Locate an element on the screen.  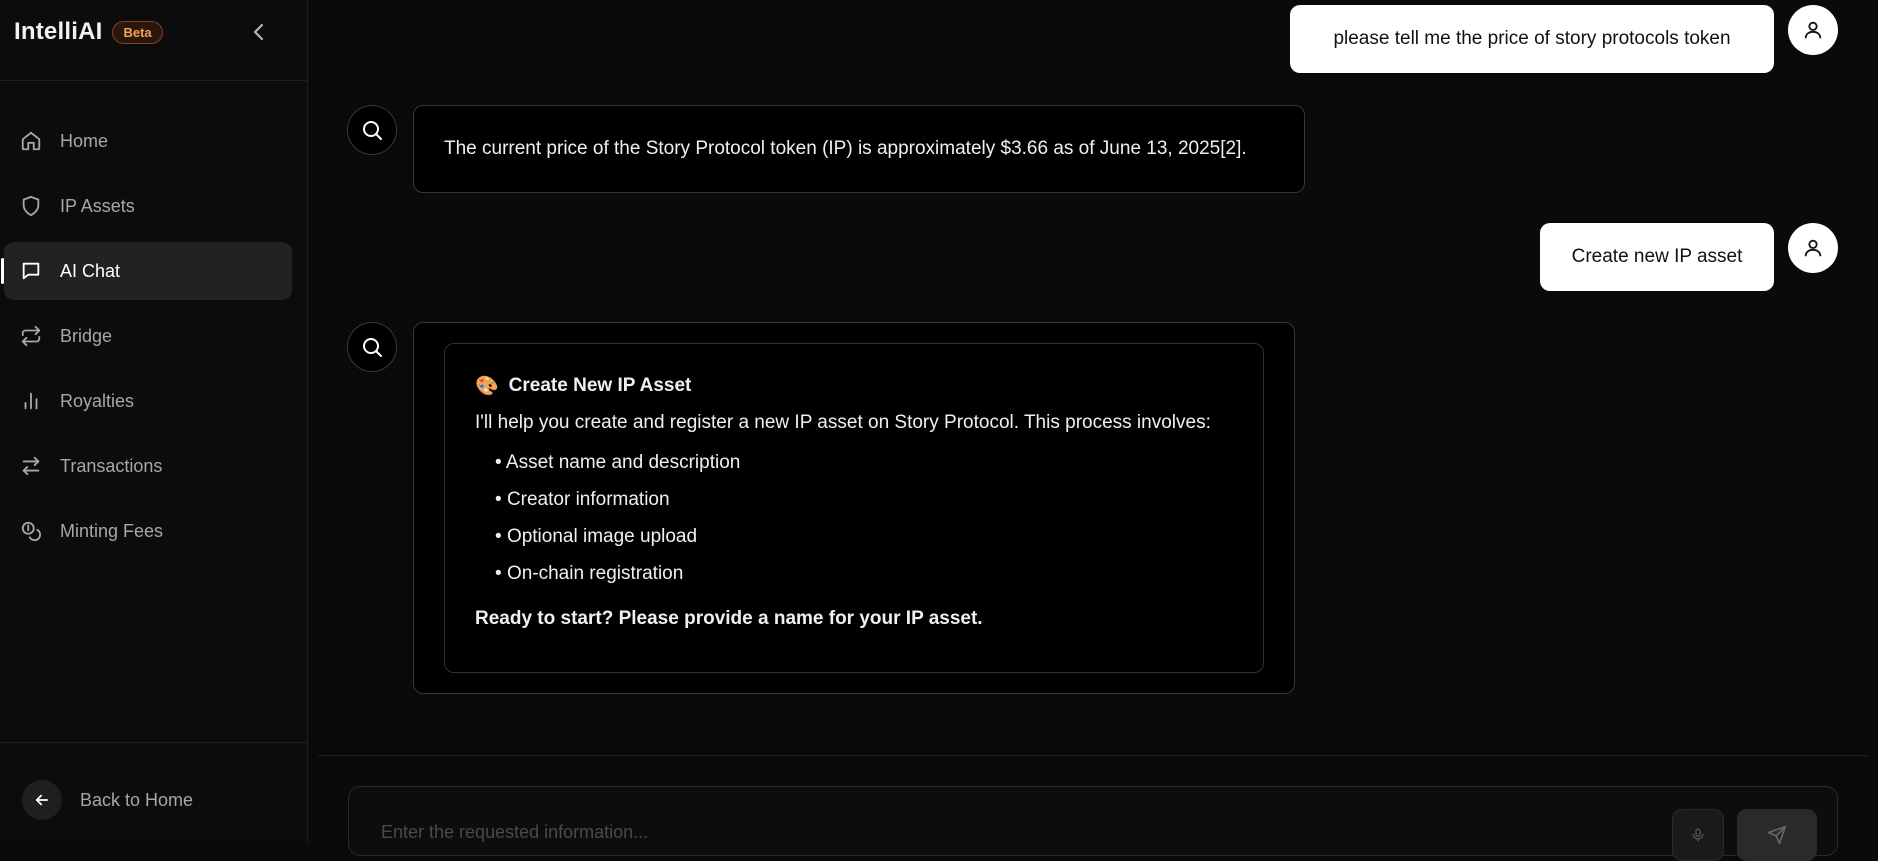
coins-icon is located at coordinates (31, 531).